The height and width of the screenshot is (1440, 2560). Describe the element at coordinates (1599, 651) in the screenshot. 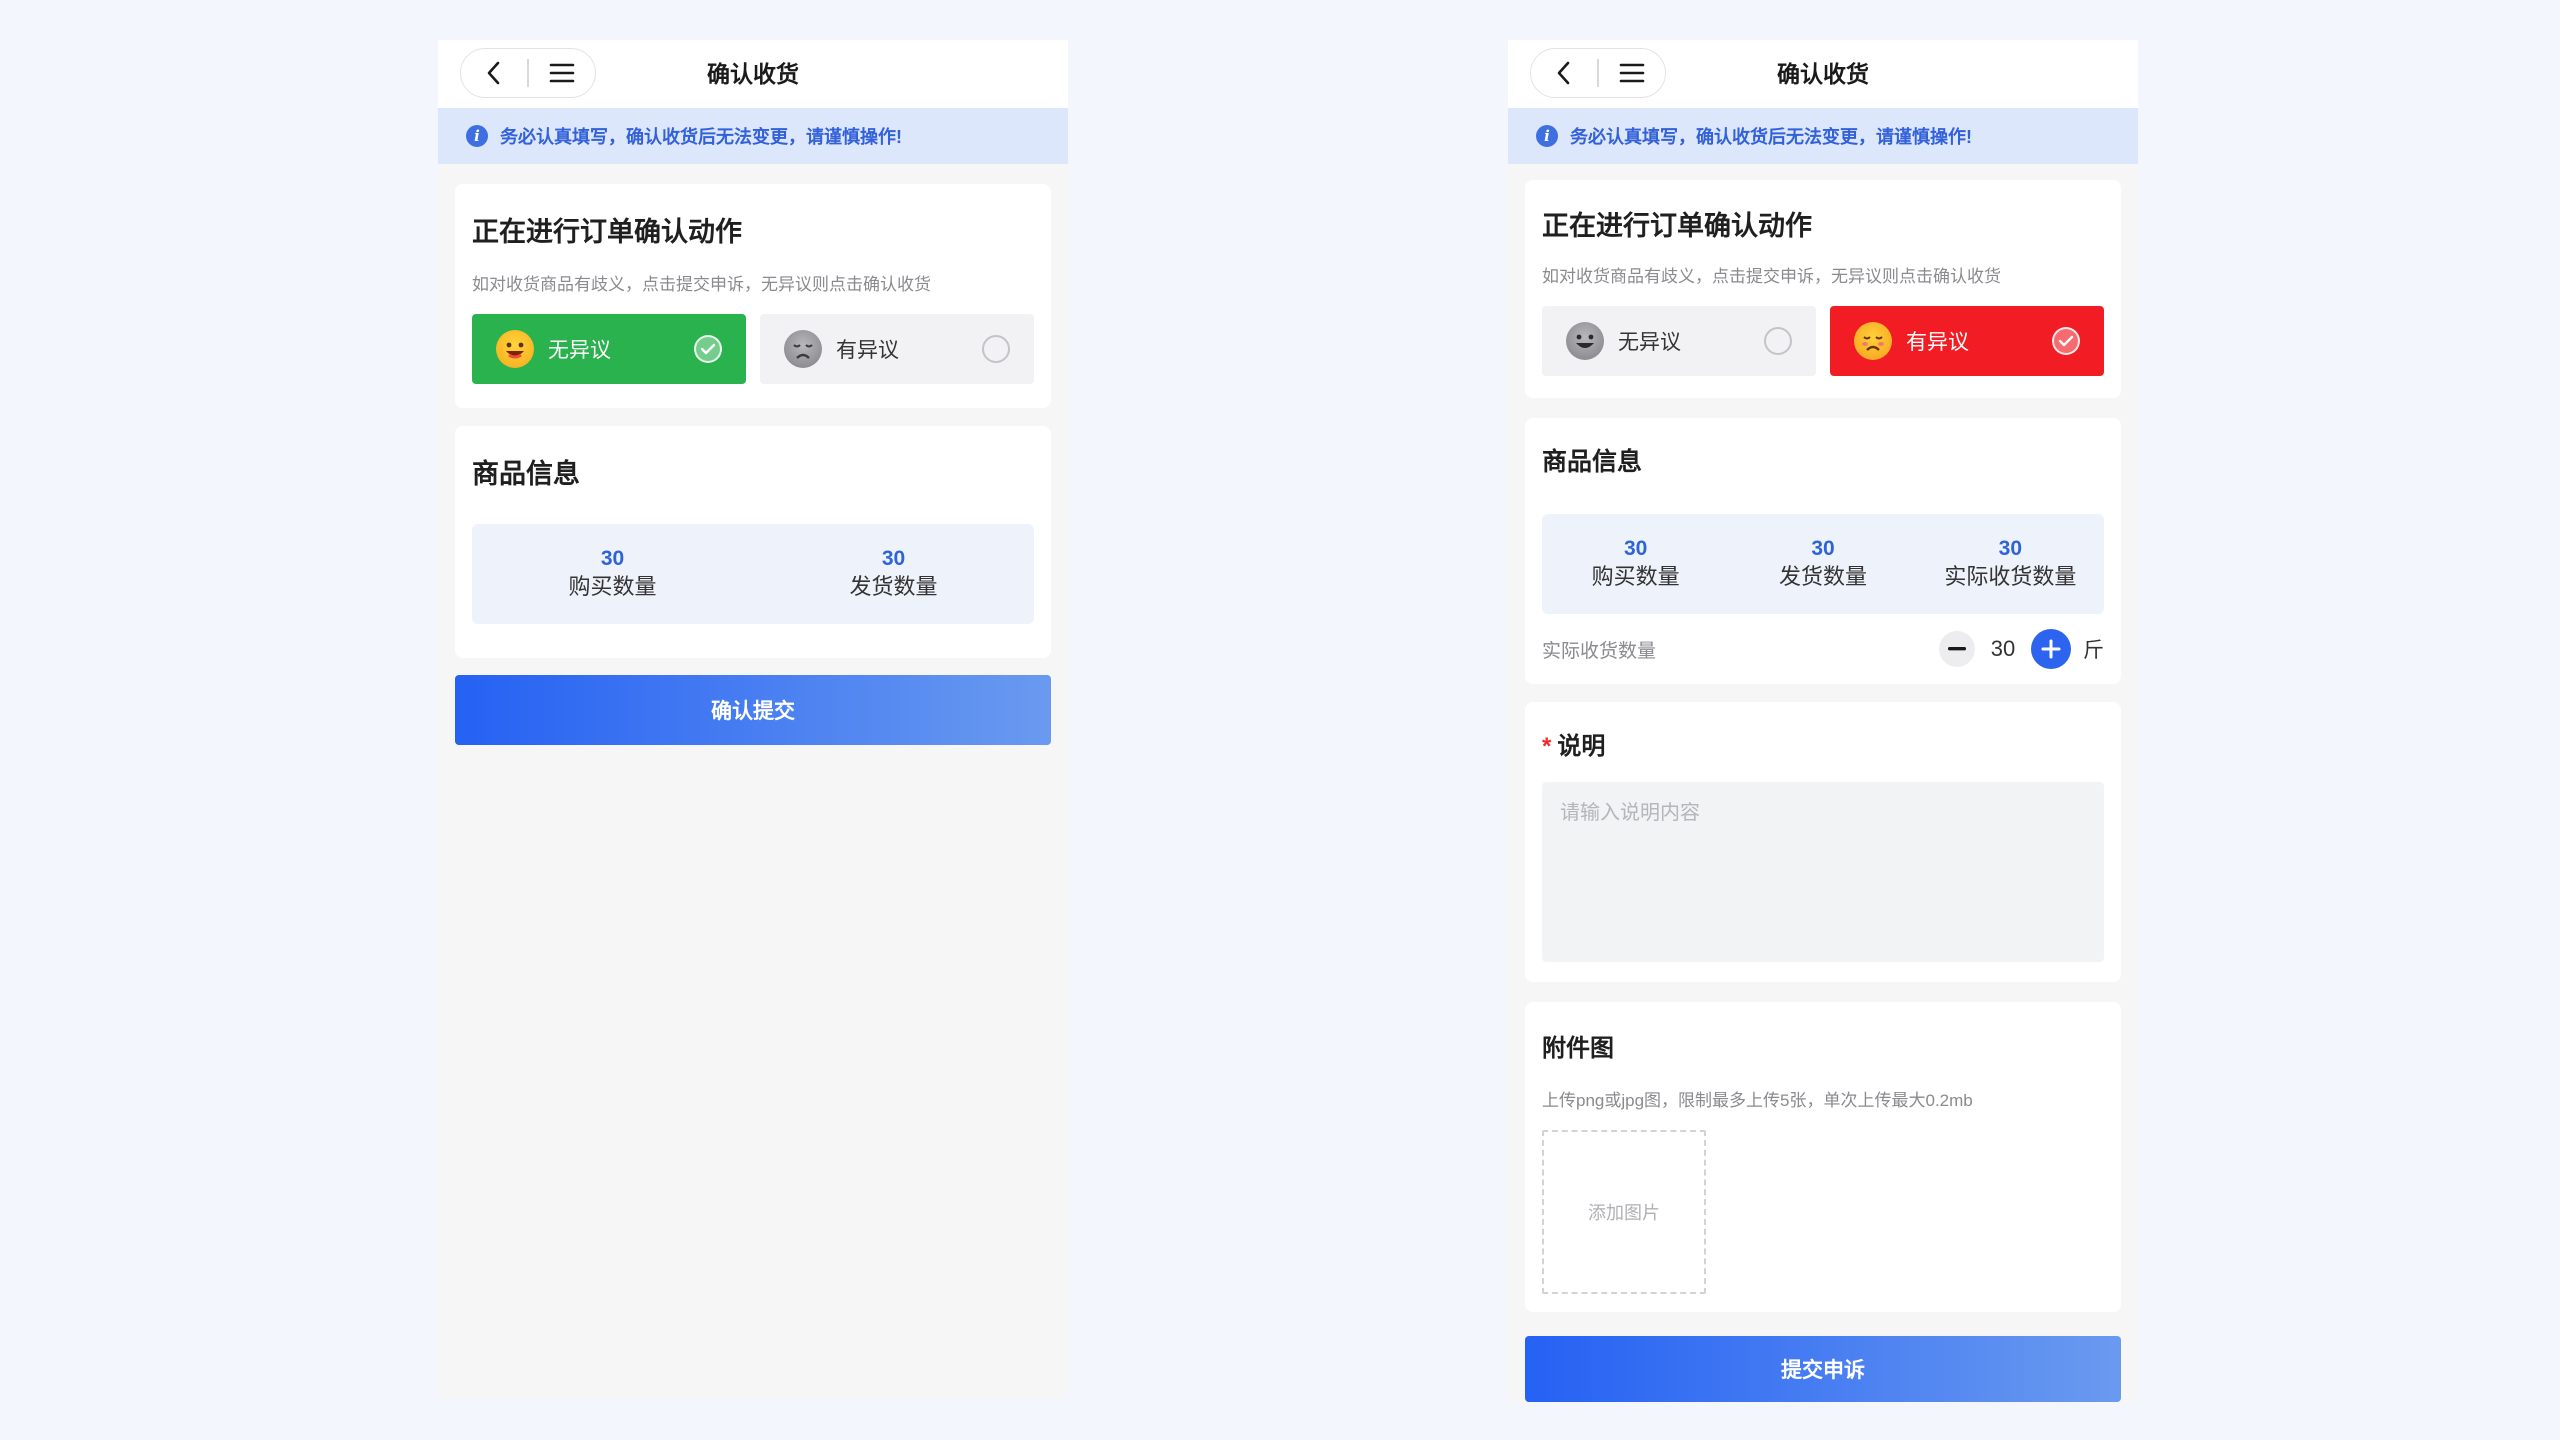

I see `actual-qty-label: 实际收货数量` at that location.